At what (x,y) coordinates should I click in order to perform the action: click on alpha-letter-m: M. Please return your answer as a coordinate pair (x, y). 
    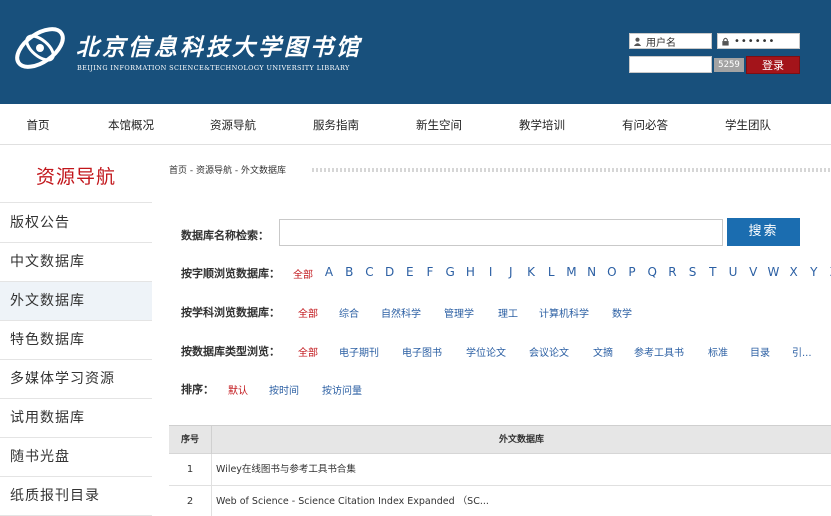
    Looking at the image, I should click on (571, 272).